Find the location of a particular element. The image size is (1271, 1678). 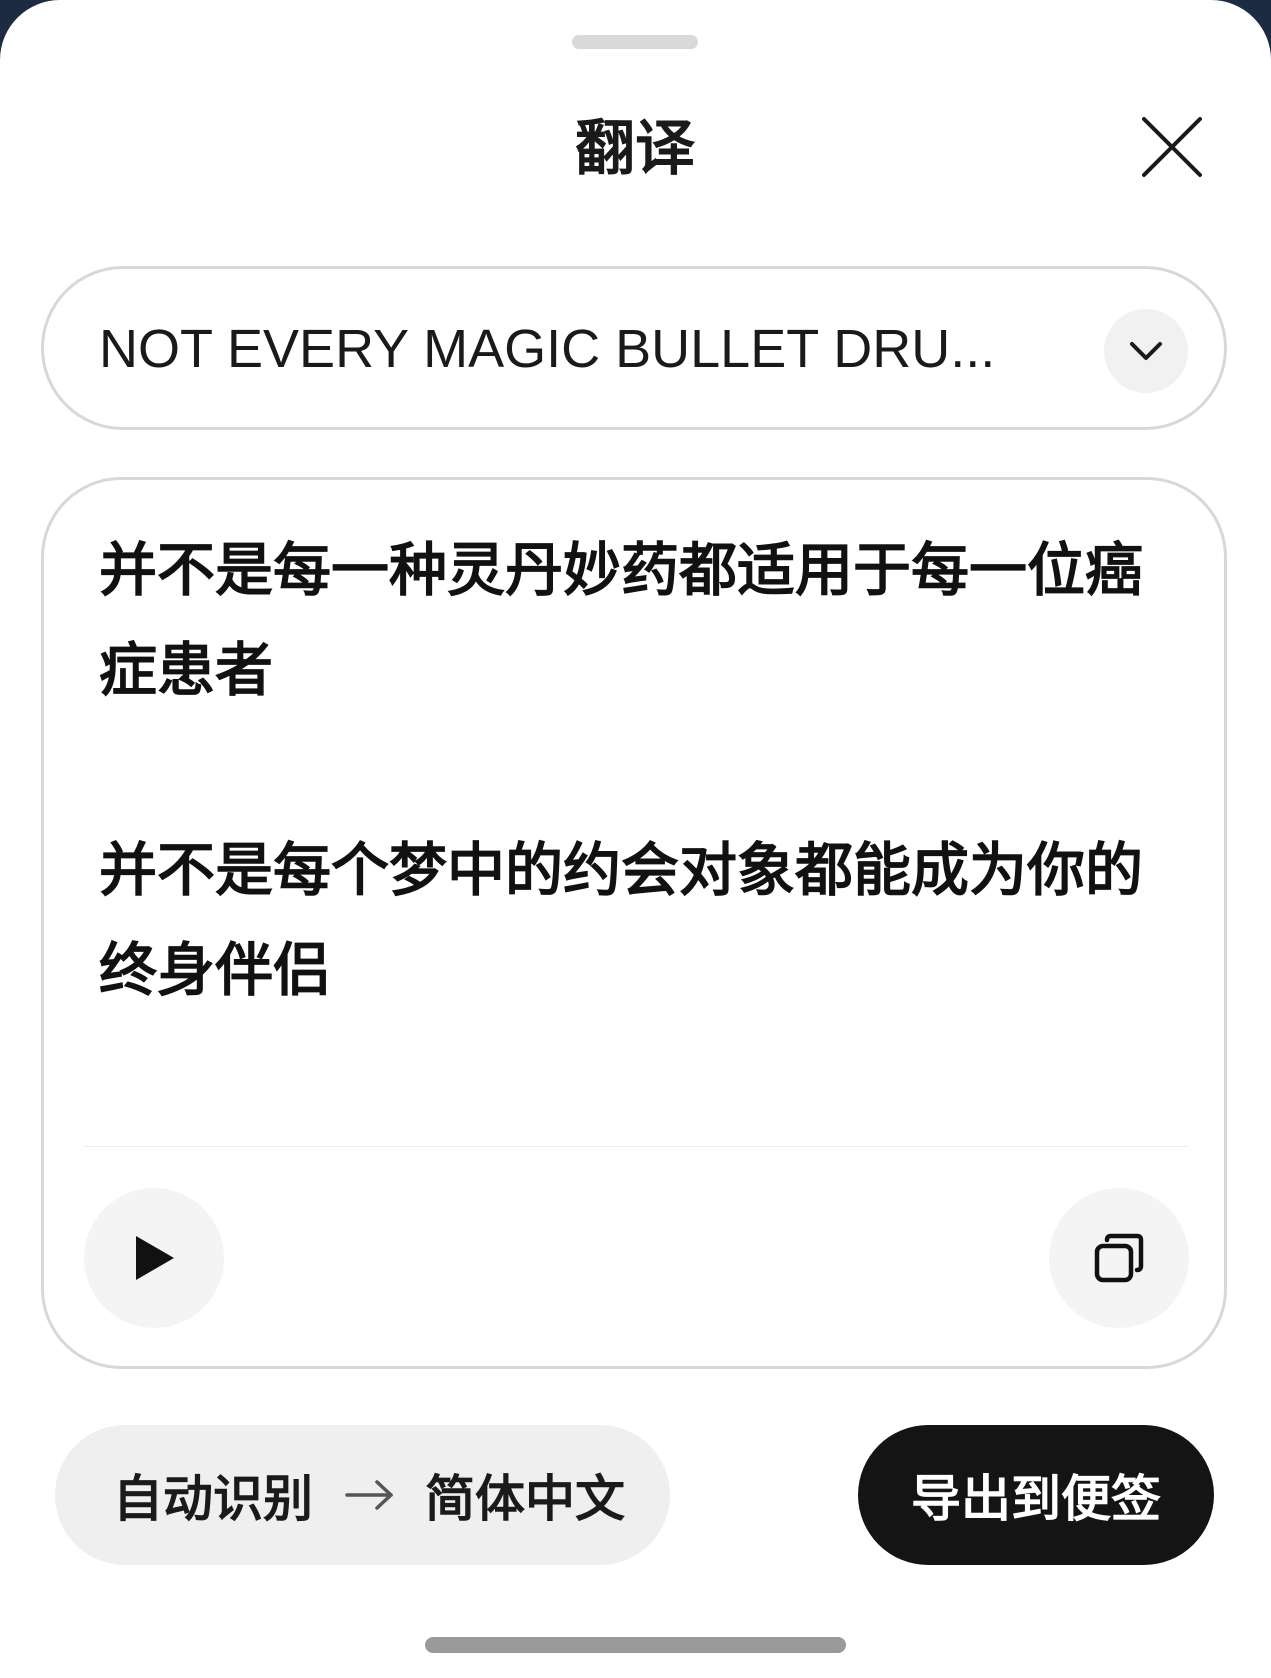

target-language: 简体中文 is located at coordinates (525, 1499).